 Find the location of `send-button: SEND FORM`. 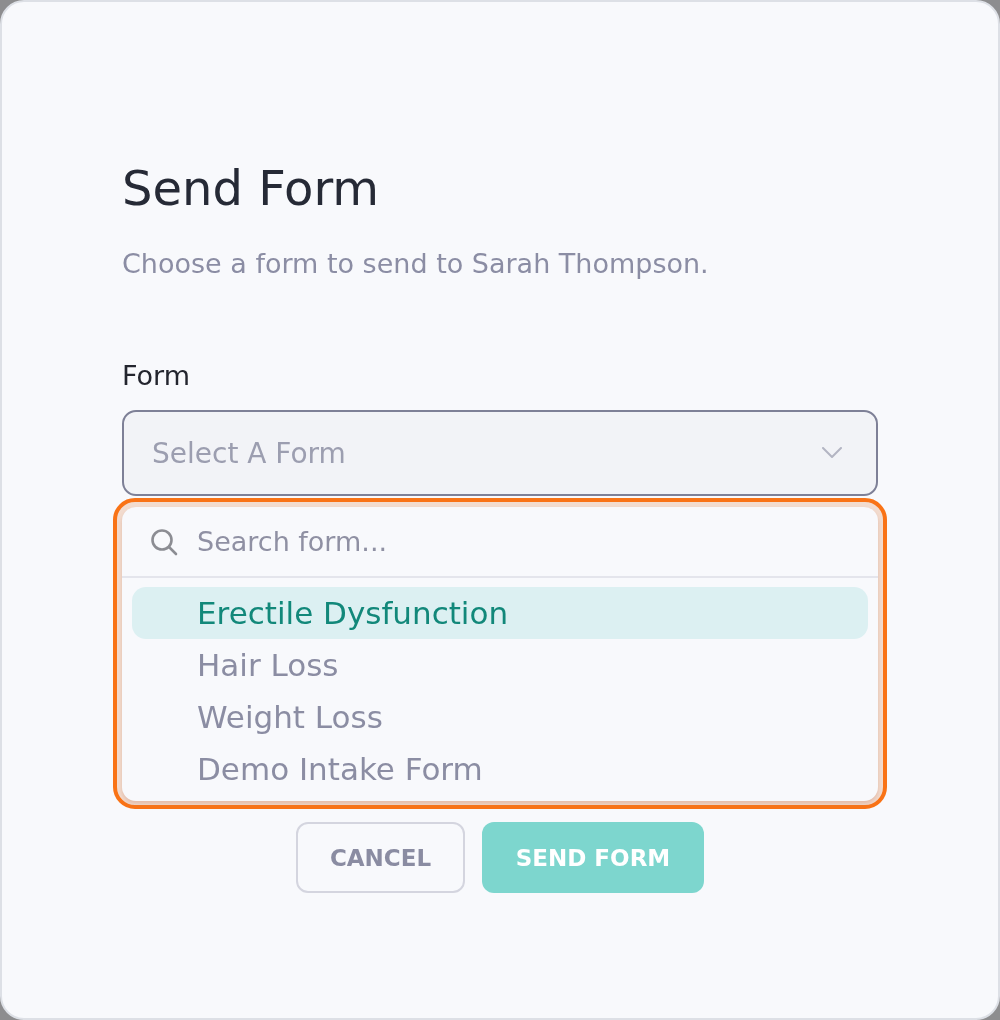

send-button: SEND FORM is located at coordinates (593, 857).